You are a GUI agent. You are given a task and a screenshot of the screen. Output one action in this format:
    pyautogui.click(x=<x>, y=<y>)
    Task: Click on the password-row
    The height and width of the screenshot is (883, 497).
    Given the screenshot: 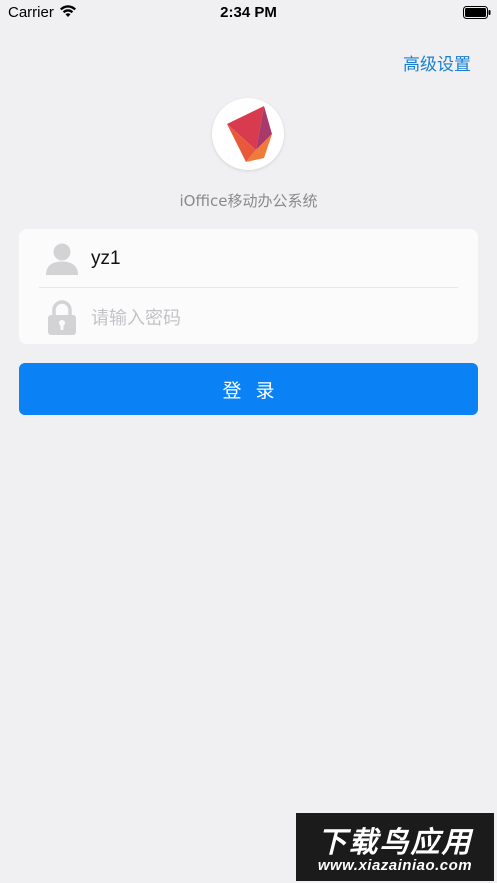 What is the action you would take?
    pyautogui.click(x=248, y=316)
    